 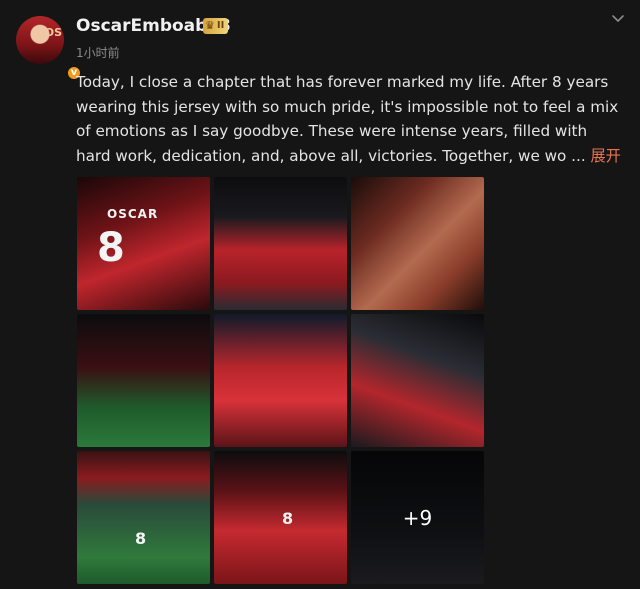 What do you see at coordinates (53, 32) in the screenshot?
I see `avatar-text: OS` at bounding box center [53, 32].